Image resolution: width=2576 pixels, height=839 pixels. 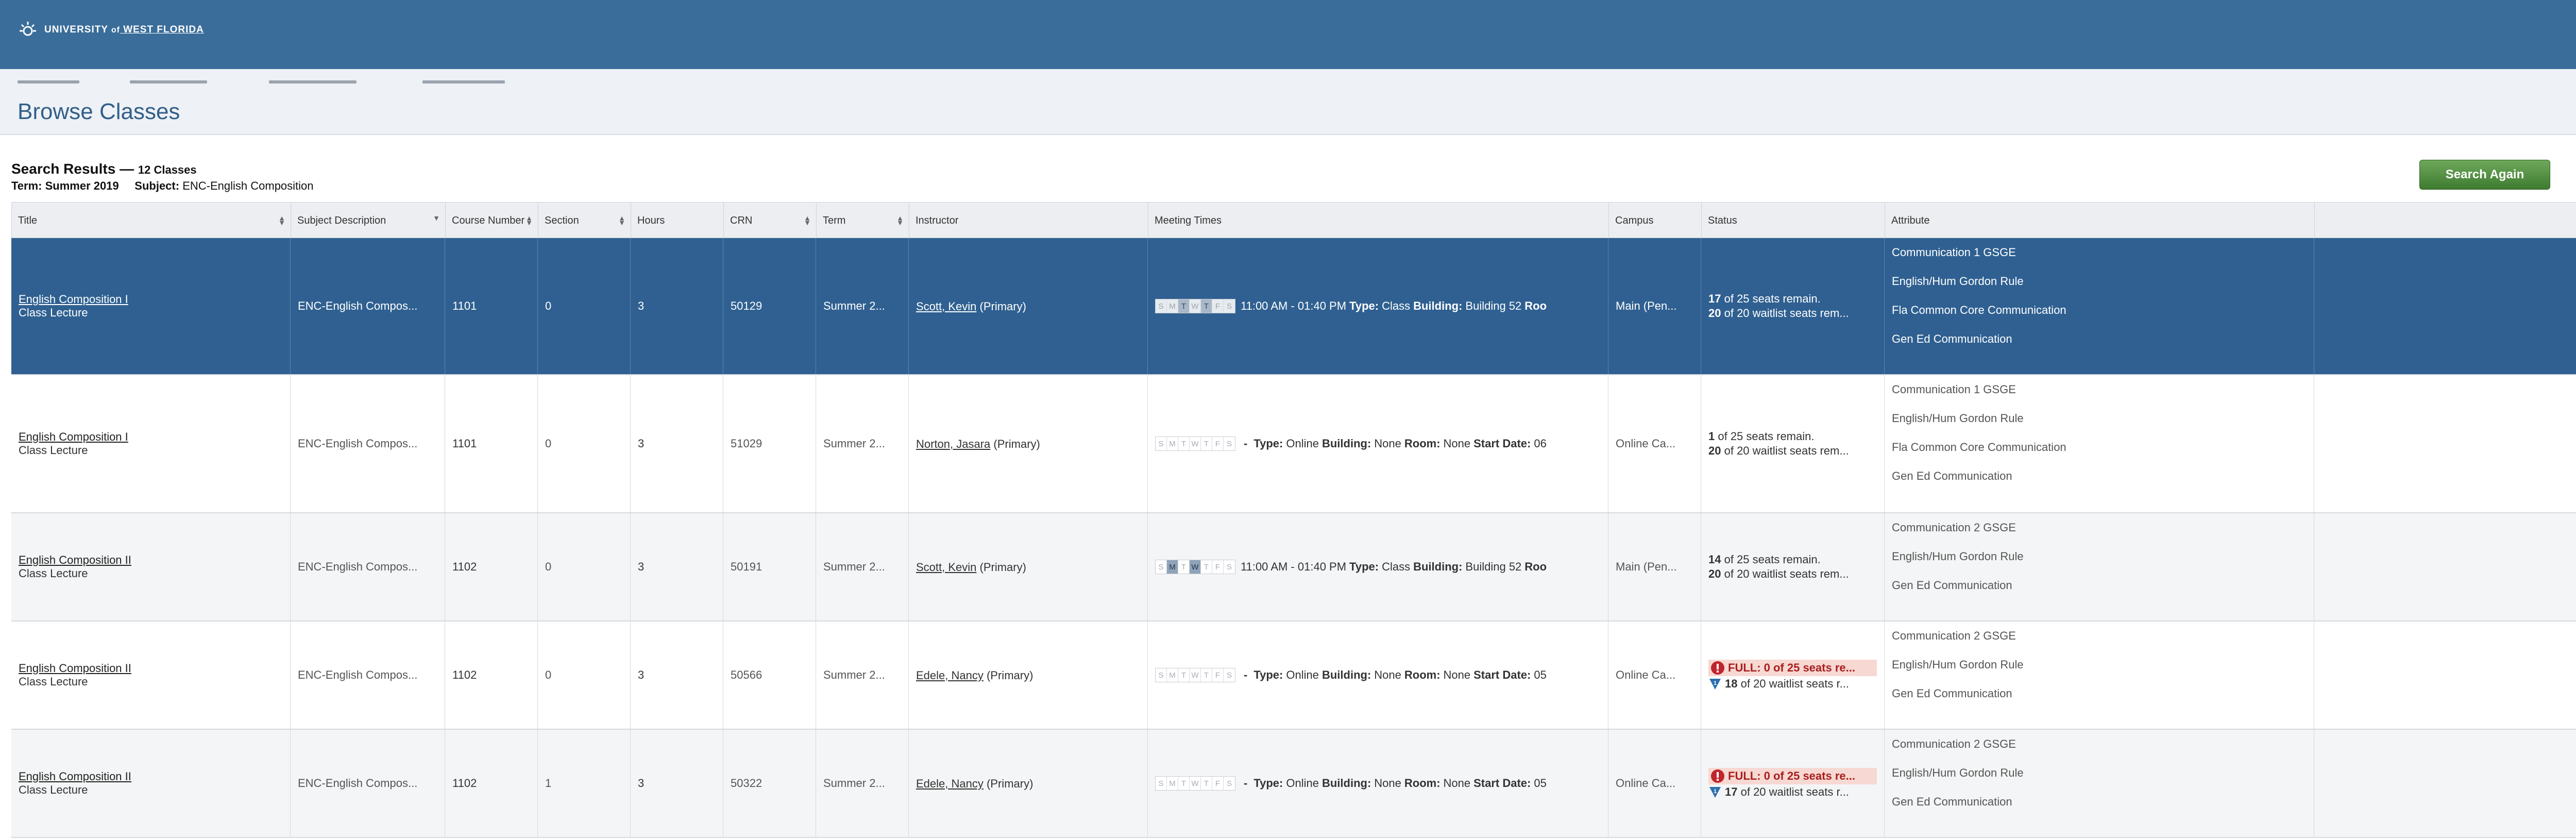 What do you see at coordinates (769, 783) in the screenshot?
I see `crn-cell: 50322` at bounding box center [769, 783].